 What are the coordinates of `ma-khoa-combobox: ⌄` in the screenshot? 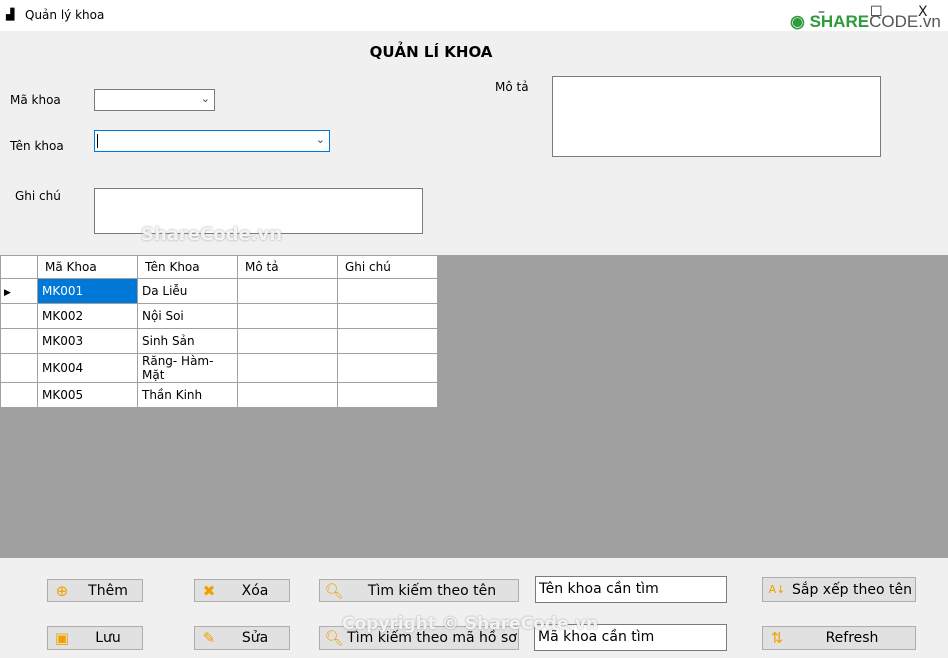 It's located at (154, 100).